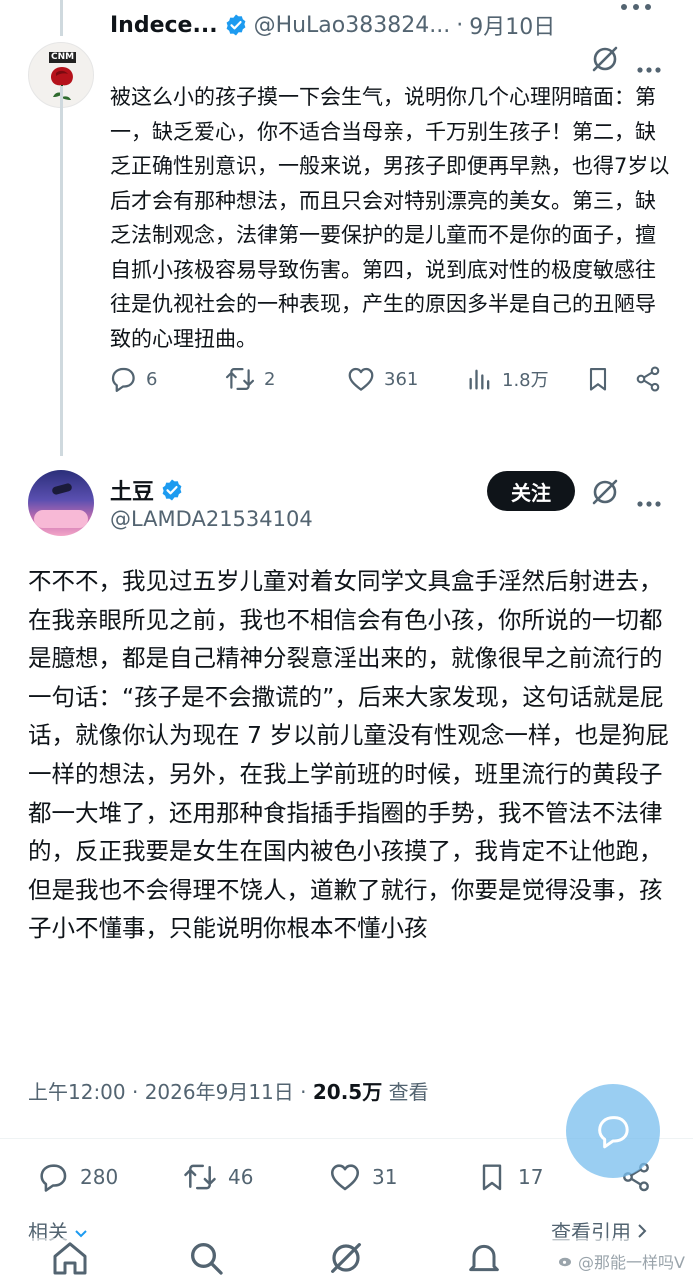 This screenshot has width=693, height=1279. Describe the element at coordinates (211, 519) in the screenshot. I see `main-author-handle: @LAMDA21534104` at that location.